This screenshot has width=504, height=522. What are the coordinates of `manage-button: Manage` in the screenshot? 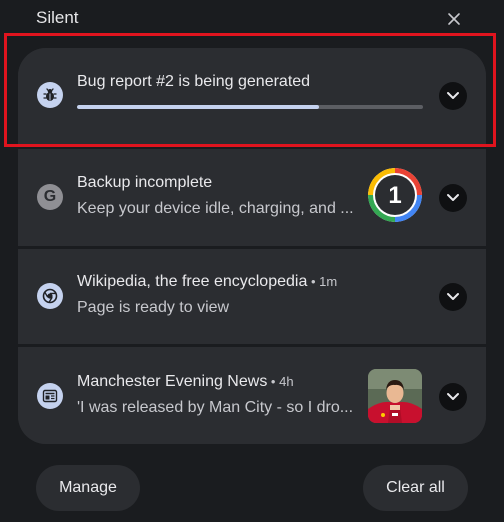 It's located at (88, 488).